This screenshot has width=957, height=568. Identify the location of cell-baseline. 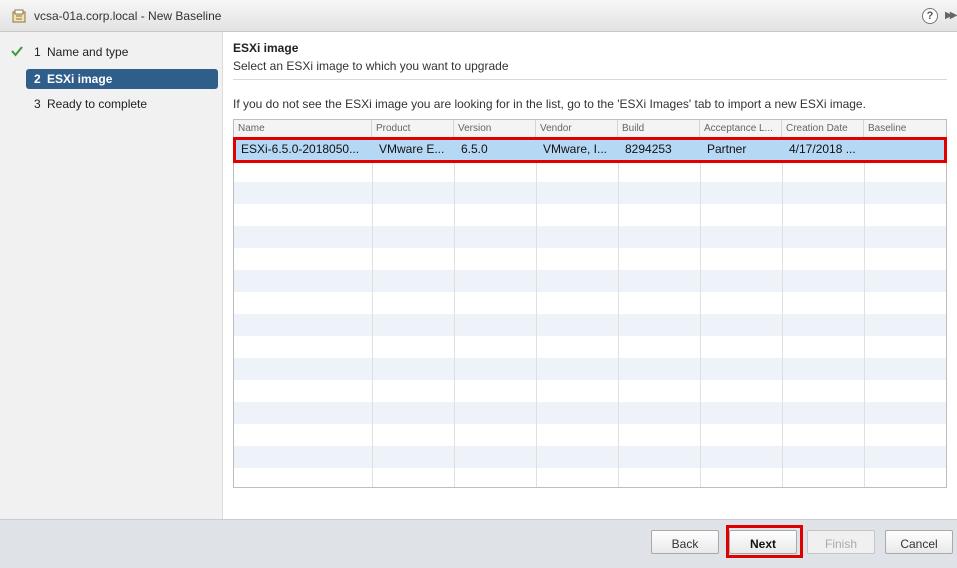
(905, 149).